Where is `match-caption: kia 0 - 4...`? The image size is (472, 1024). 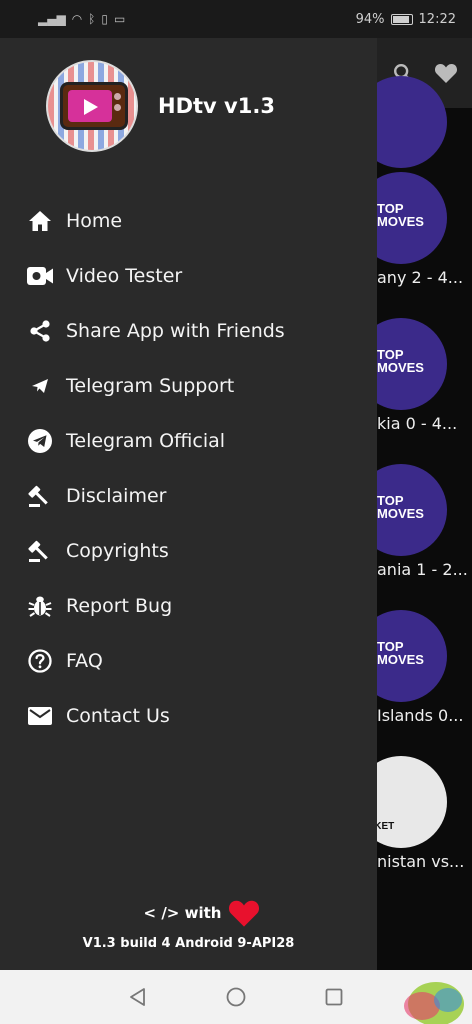 match-caption: kia 0 - 4... is located at coordinates (417, 423).